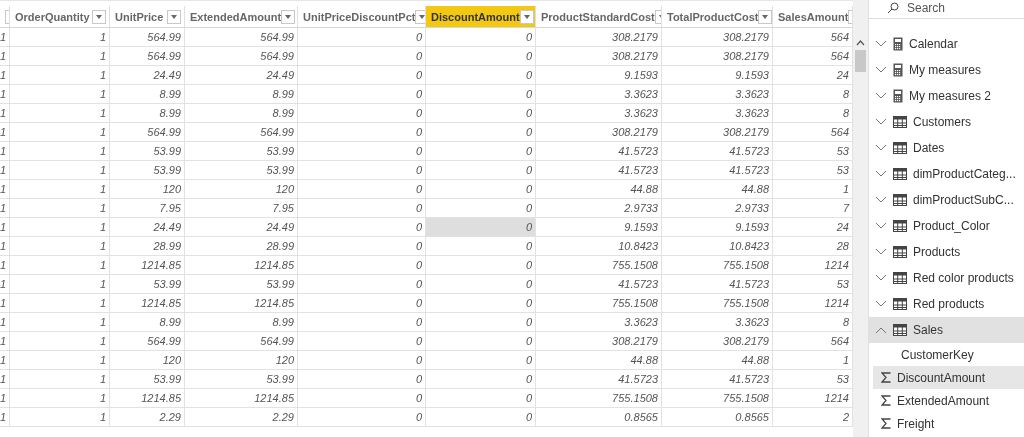 Image resolution: width=1024 pixels, height=437 pixels. I want to click on column-header: OrderQuantity, so click(60, 17).